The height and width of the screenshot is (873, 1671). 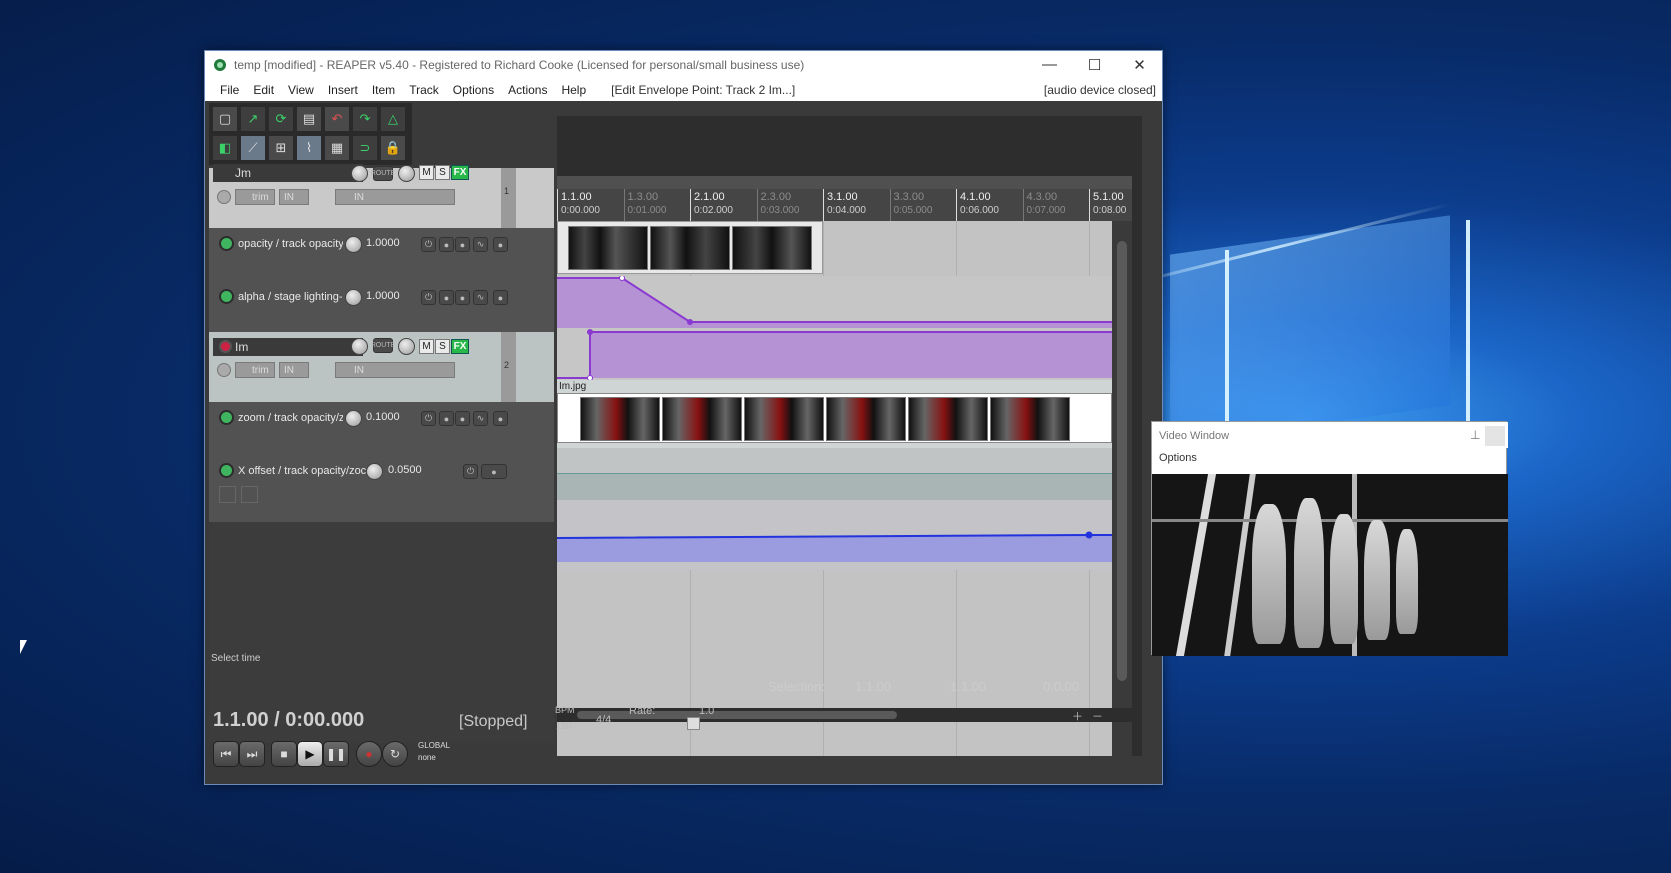 What do you see at coordinates (381, 254) in the screenshot?
I see `envelope-lane-header: opacity / track opacity 1.0000 ⏻ ● ● ∿ ●` at bounding box center [381, 254].